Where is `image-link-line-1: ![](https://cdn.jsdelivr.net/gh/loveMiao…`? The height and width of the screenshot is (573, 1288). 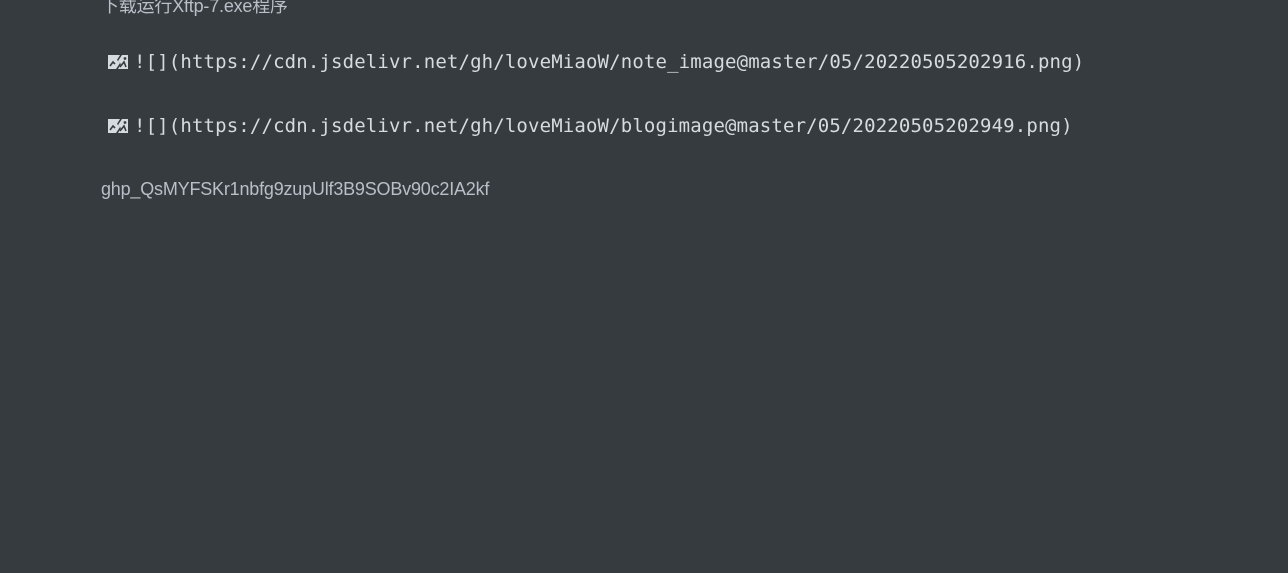
image-link-line-1: ![](https://cdn.jsdelivr.net/gh/loveMiao… is located at coordinates (592, 62).